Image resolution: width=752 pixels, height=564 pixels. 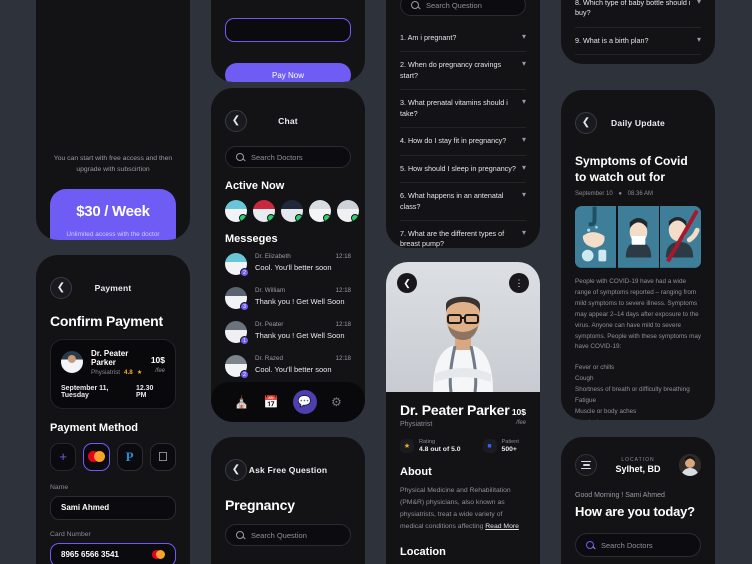 What do you see at coordinates (288, 30) in the screenshot?
I see `card-number-field: x` at bounding box center [288, 30].